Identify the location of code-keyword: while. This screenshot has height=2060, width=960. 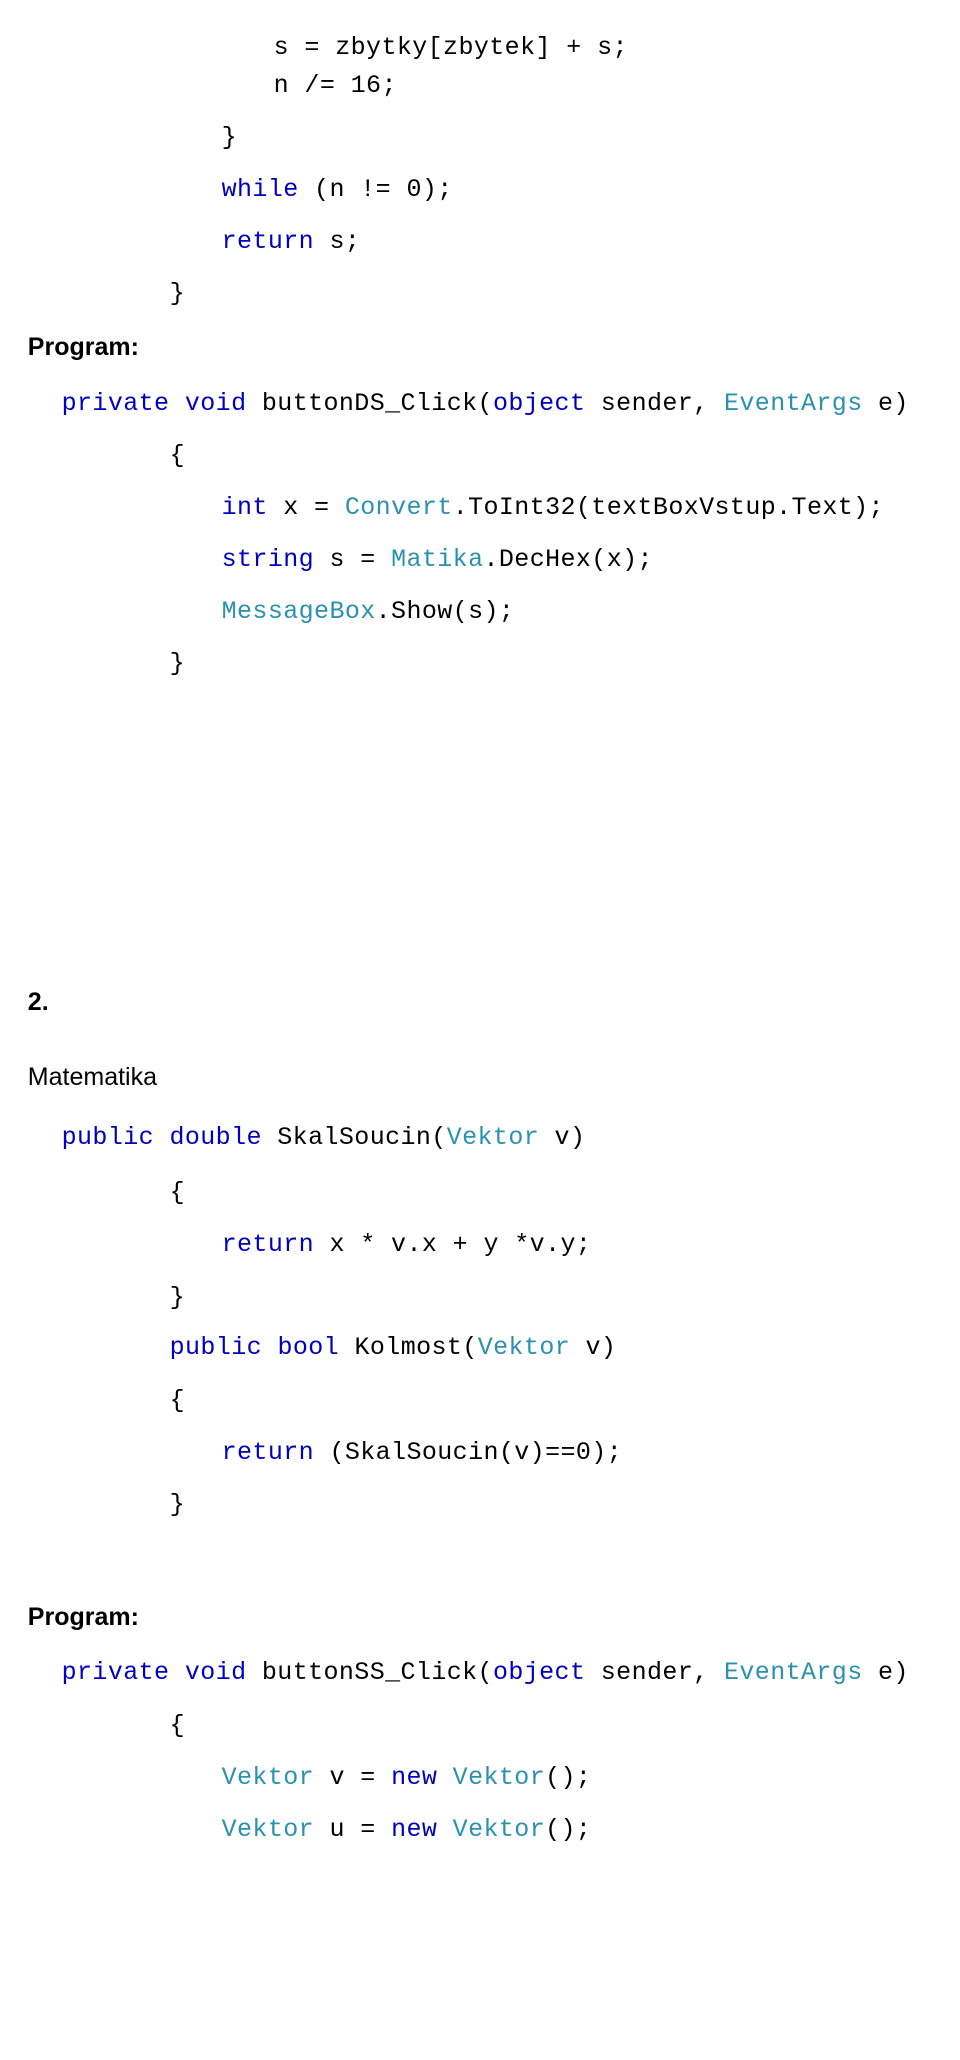
(260, 189).